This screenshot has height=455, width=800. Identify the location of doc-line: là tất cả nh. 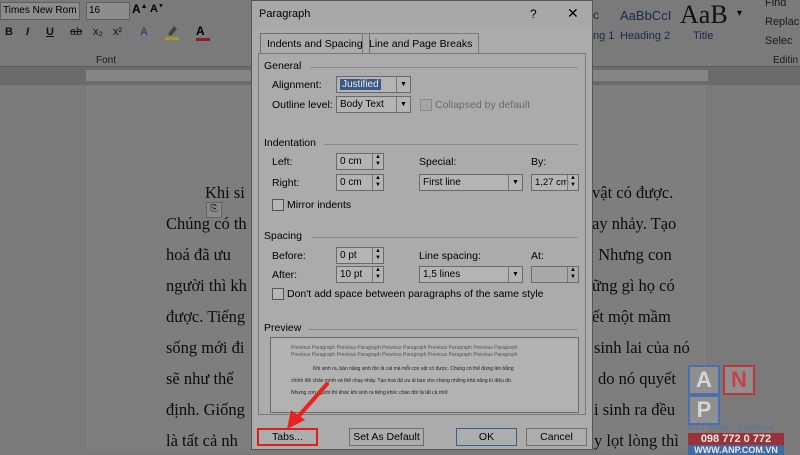
(202, 440).